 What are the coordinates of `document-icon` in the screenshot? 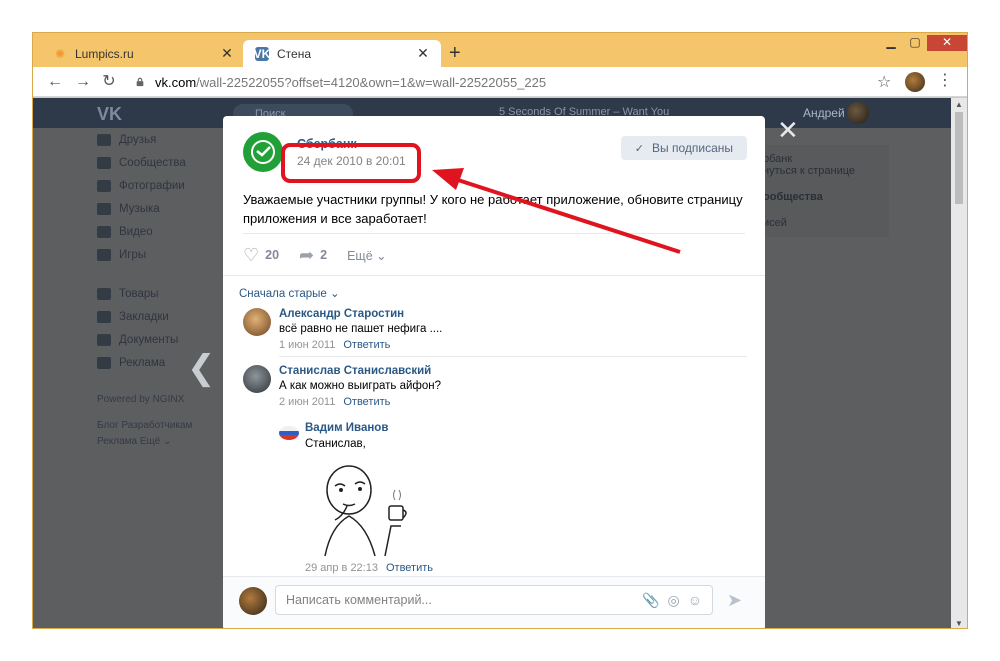 It's located at (104, 339).